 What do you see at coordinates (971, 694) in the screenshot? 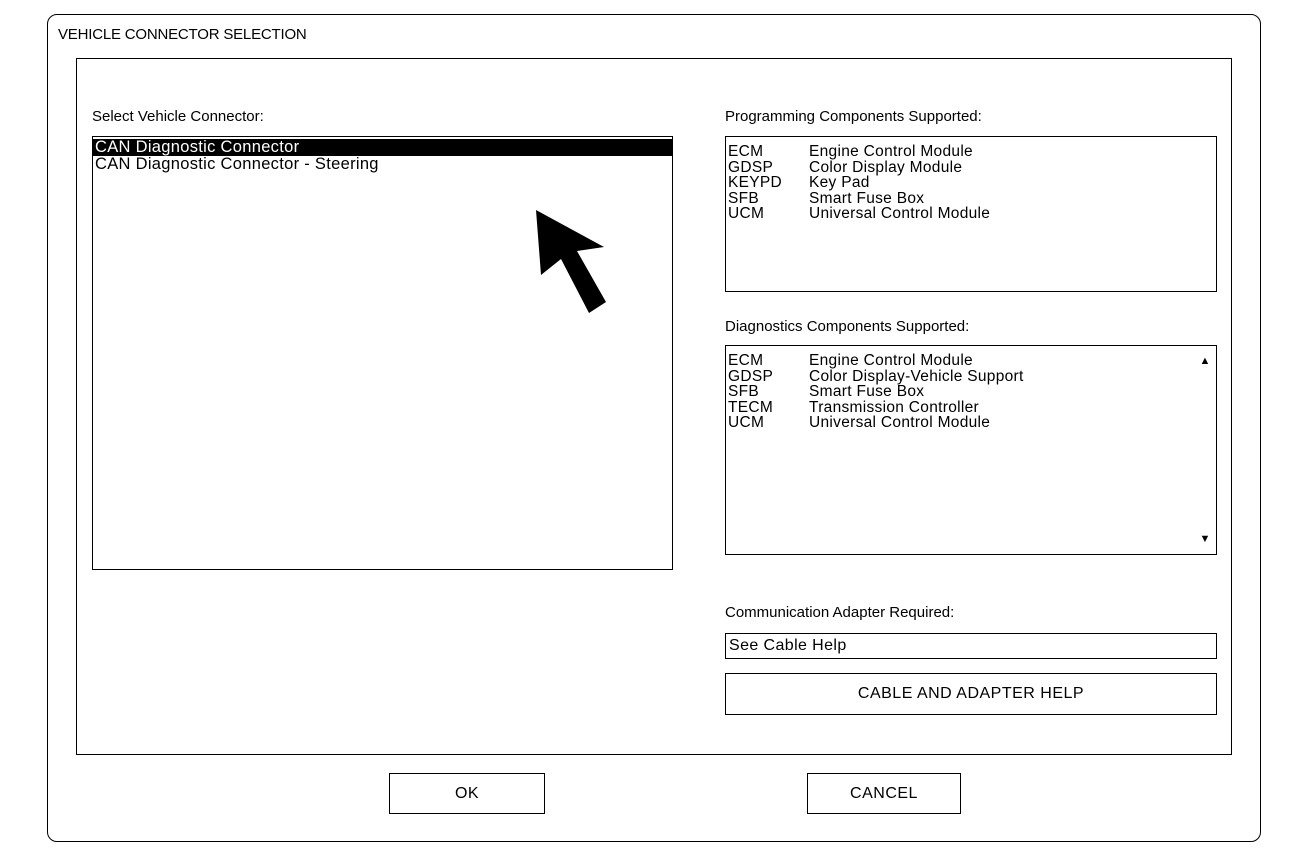
I see `cable-adapter-help-button: CABLE AND ADAPTER HELP` at bounding box center [971, 694].